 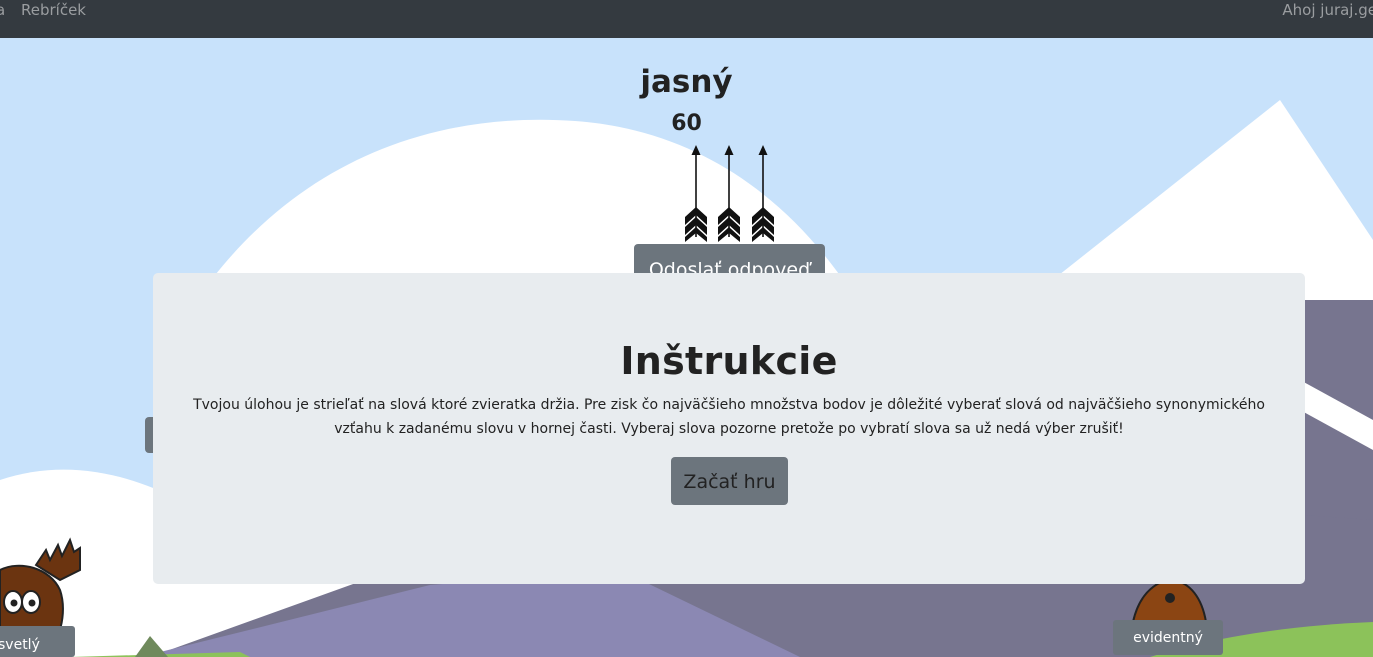 What do you see at coordinates (729, 481) in the screenshot?
I see `start-game-button: Začať hru` at bounding box center [729, 481].